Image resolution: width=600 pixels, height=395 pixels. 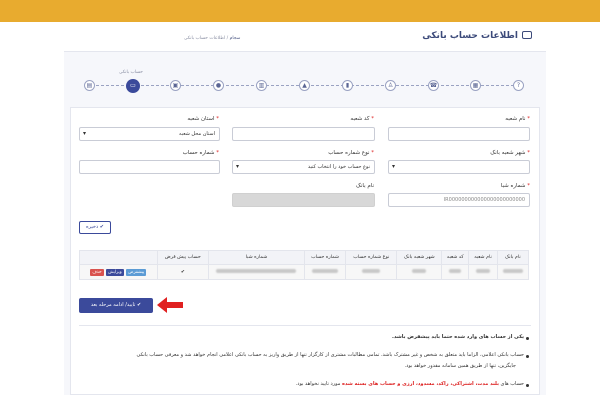 I want to click on step-bookmark-icon: ▮, so click(x=347, y=85).